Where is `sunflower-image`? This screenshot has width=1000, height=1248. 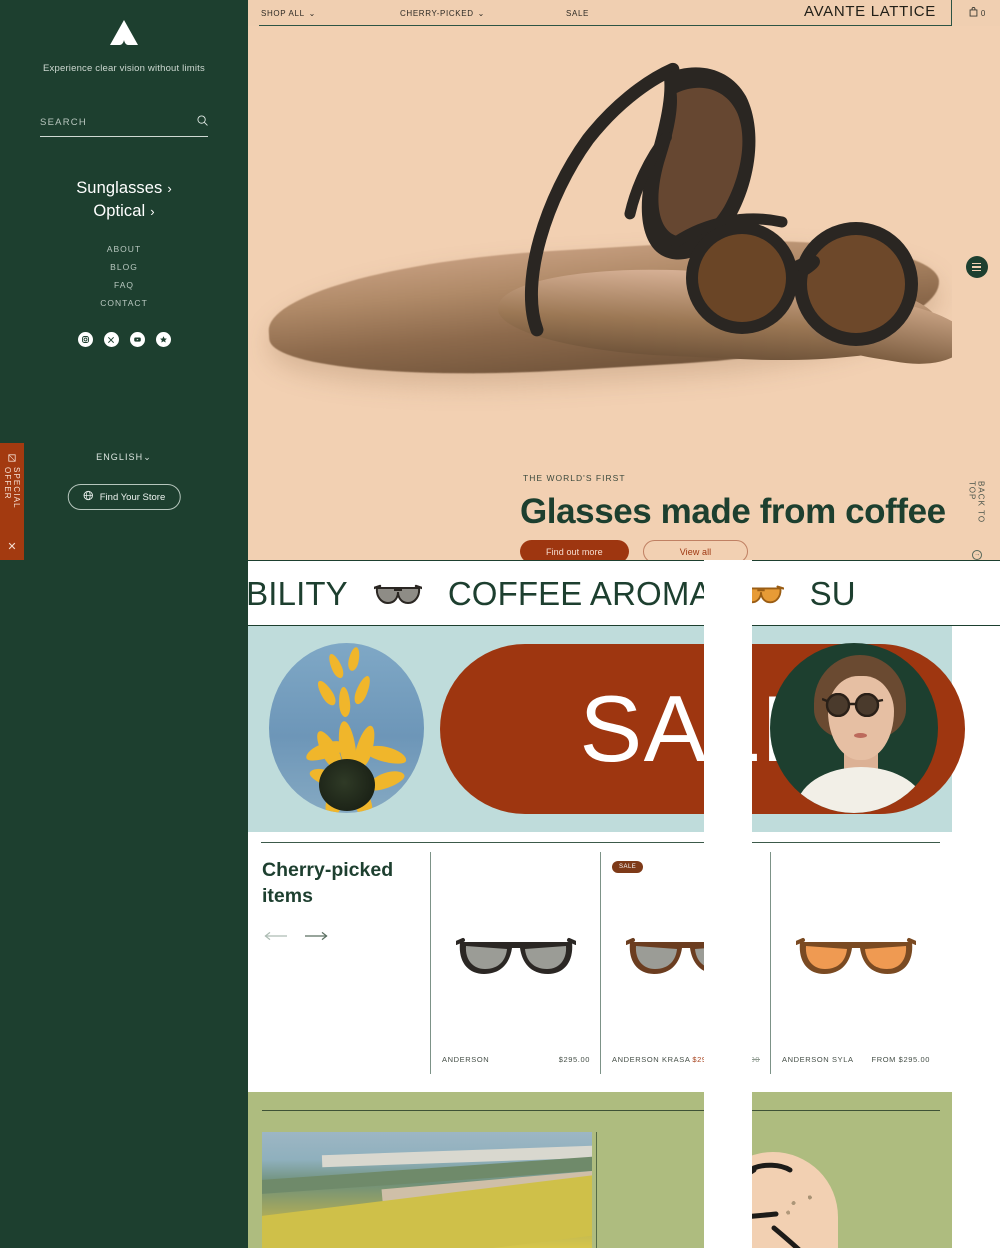
sunflower-image is located at coordinates (346, 728).